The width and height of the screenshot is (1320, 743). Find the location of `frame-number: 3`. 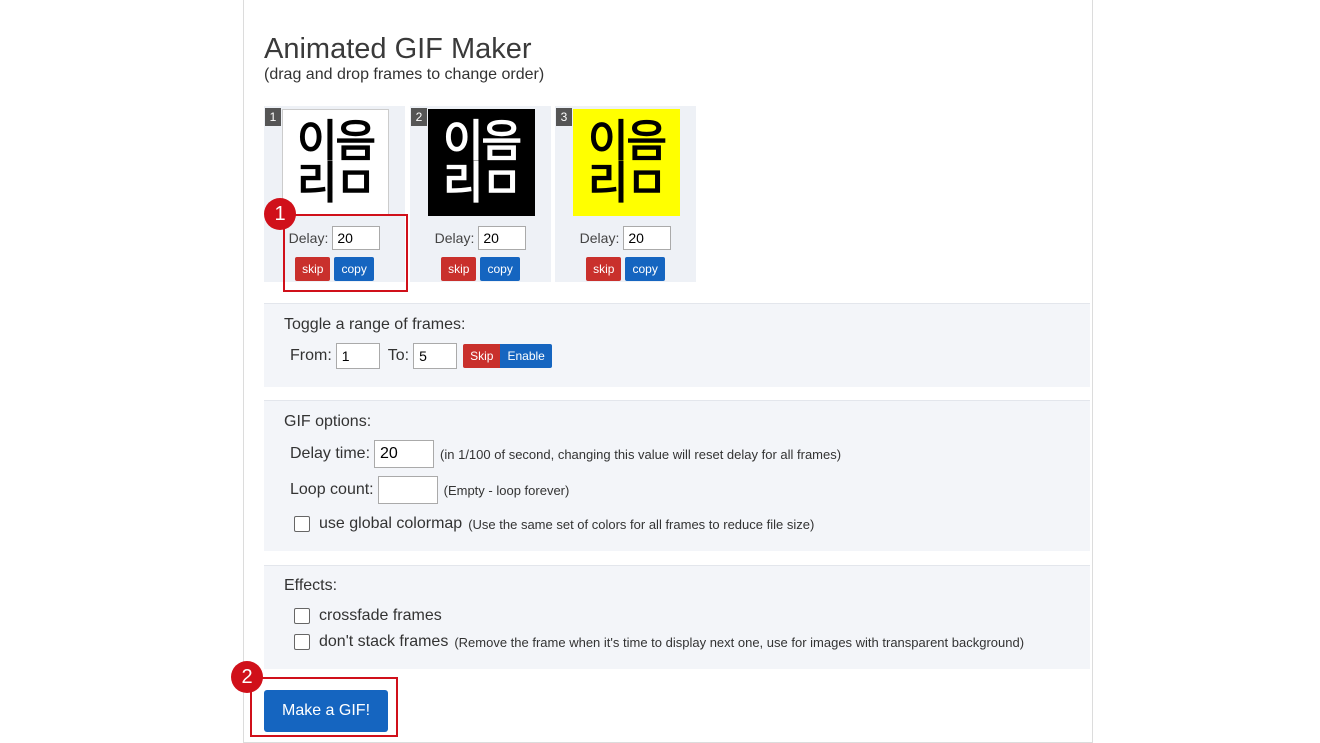

frame-number: 3 is located at coordinates (564, 117).